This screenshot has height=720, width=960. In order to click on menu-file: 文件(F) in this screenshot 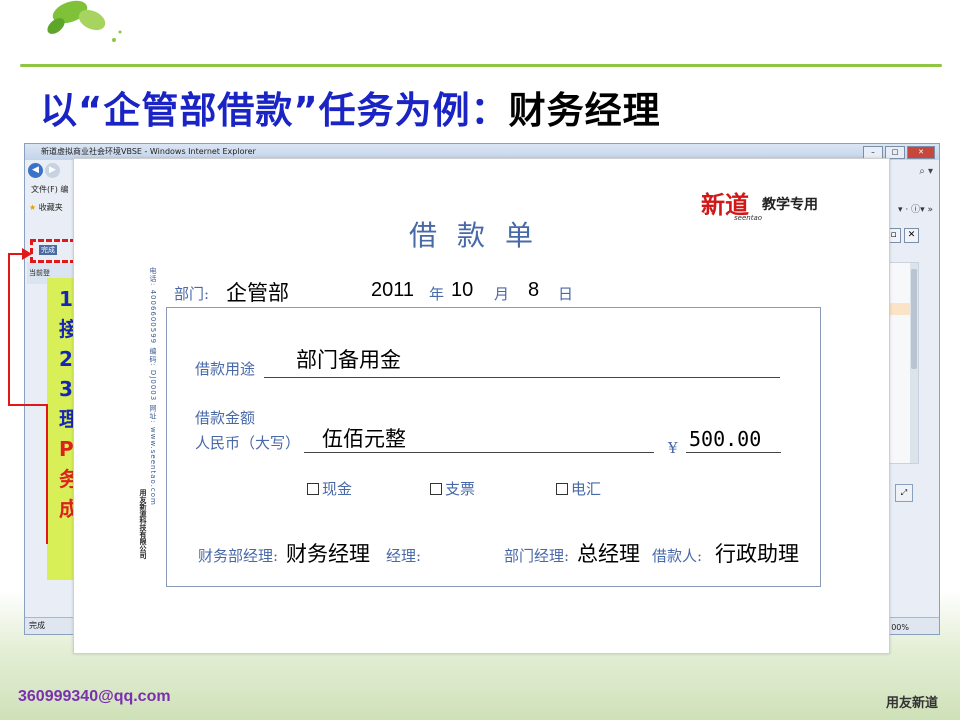, I will do `click(44, 189)`.